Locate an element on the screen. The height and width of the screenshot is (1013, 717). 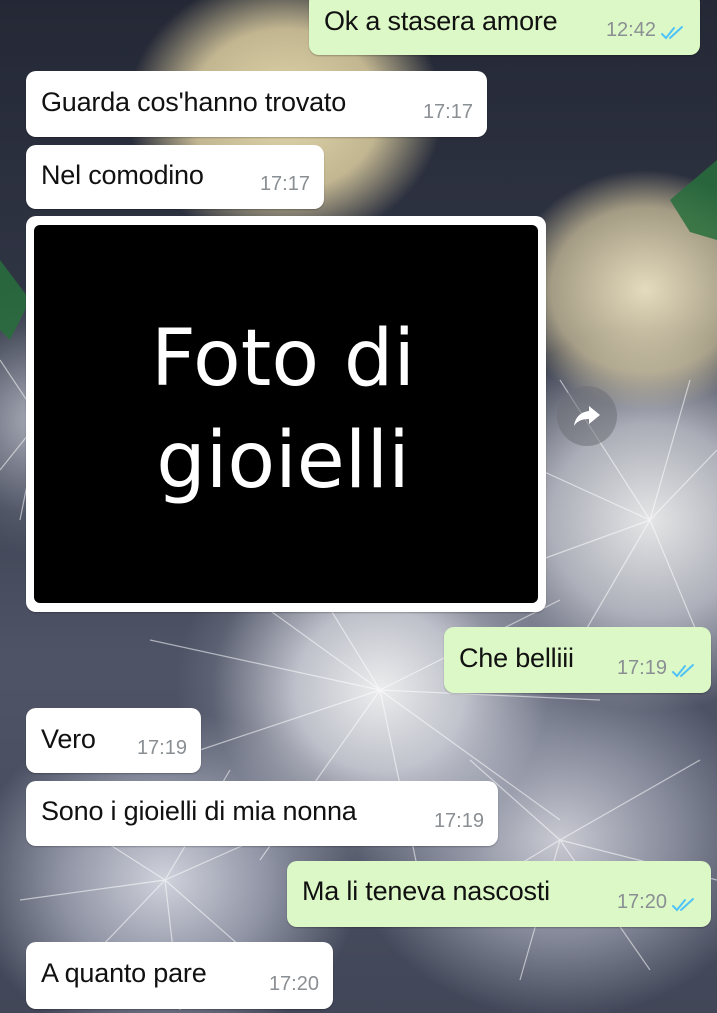
message-bubble-outgoing: Che belliii 17:19 is located at coordinates (577, 660).